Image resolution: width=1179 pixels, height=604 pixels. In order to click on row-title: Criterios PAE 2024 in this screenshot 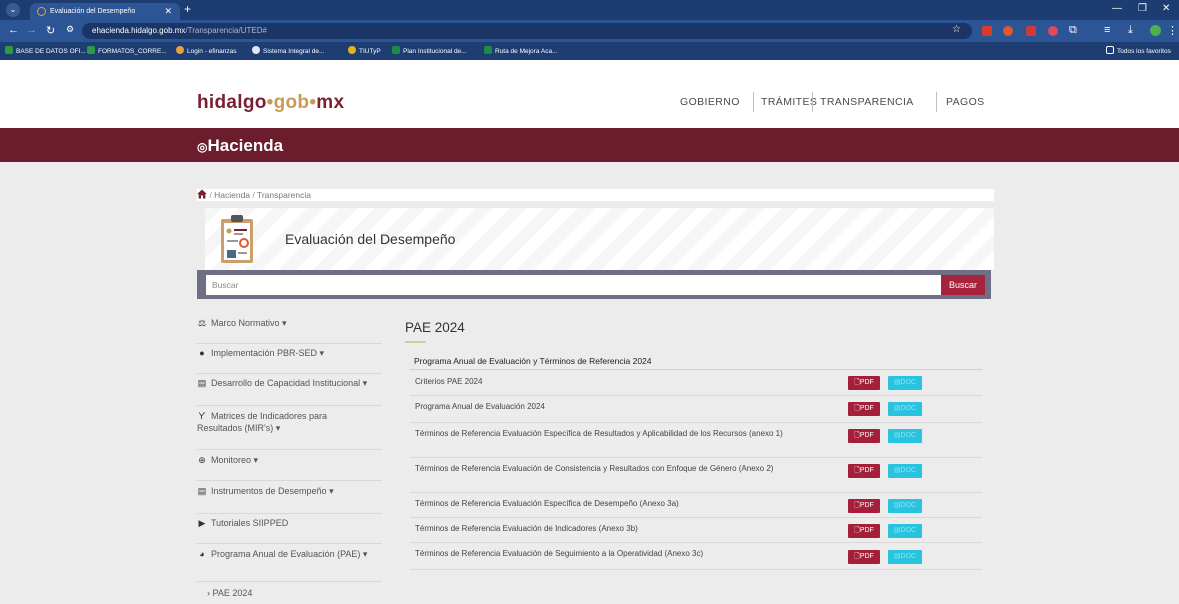, I will do `click(449, 381)`.